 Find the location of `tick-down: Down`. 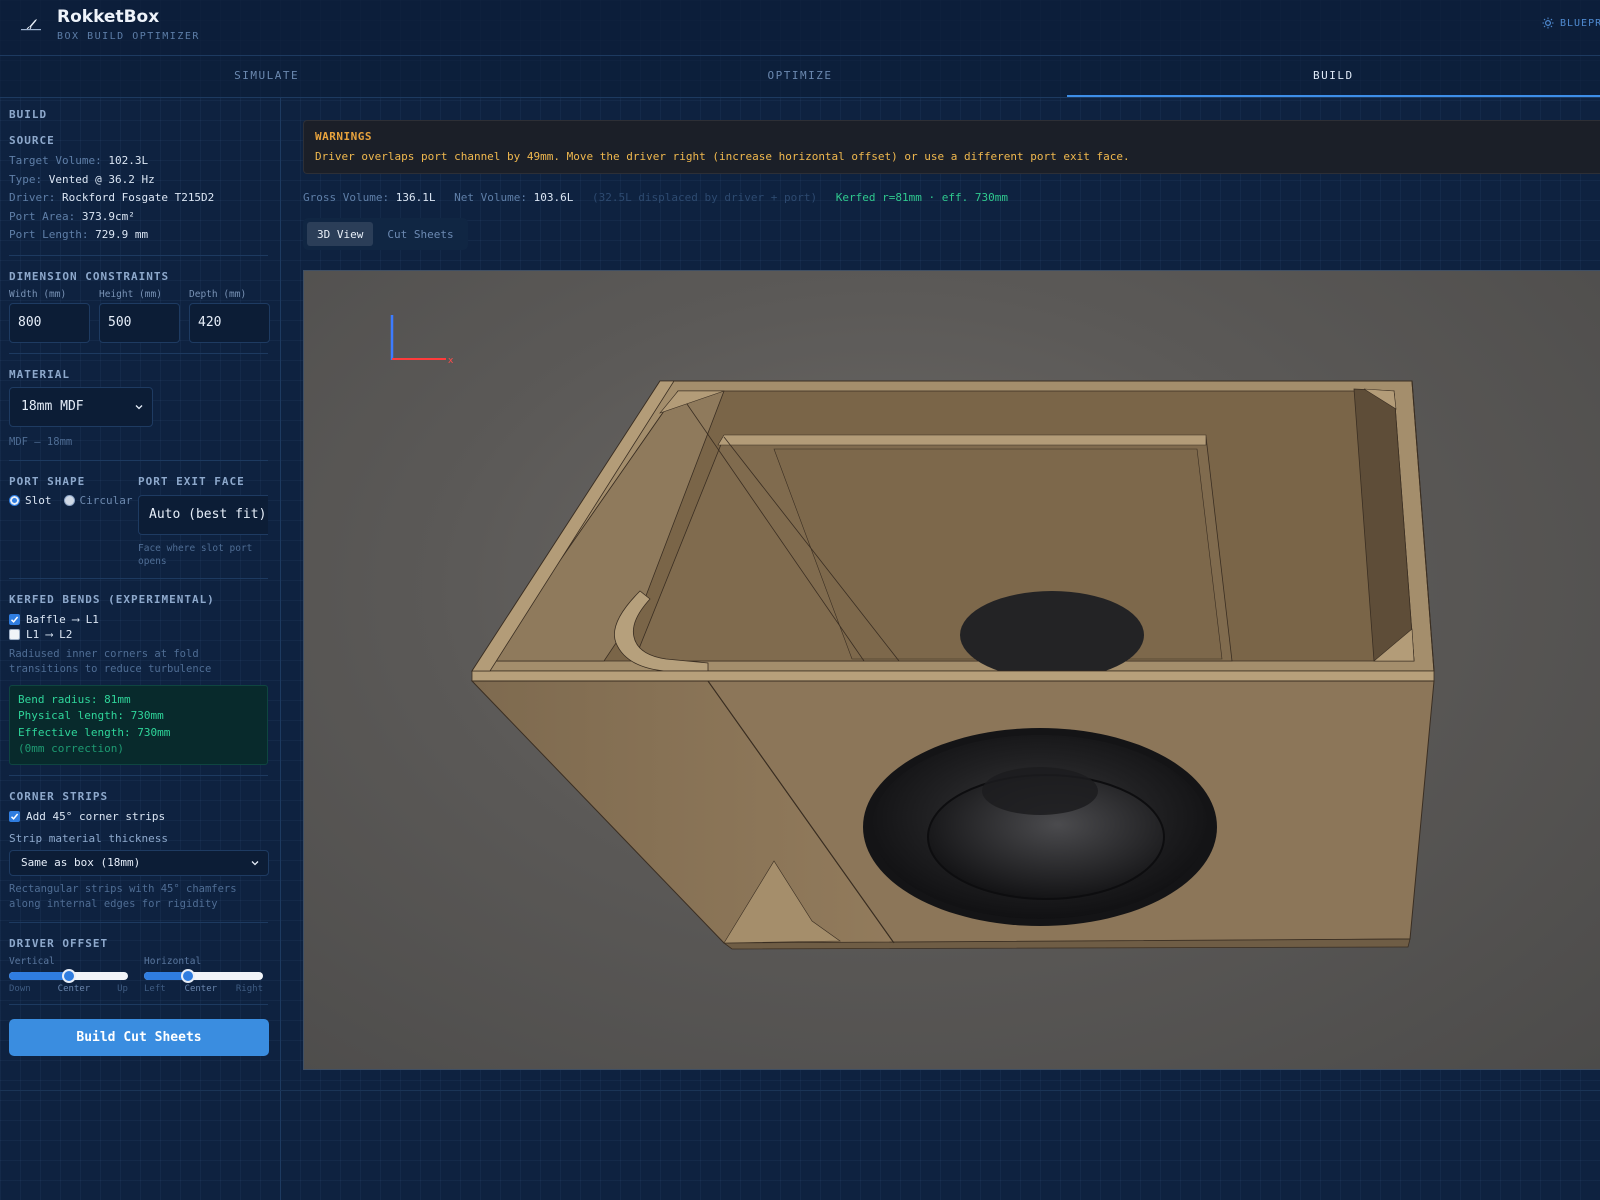

tick-down: Down is located at coordinates (20, 988).